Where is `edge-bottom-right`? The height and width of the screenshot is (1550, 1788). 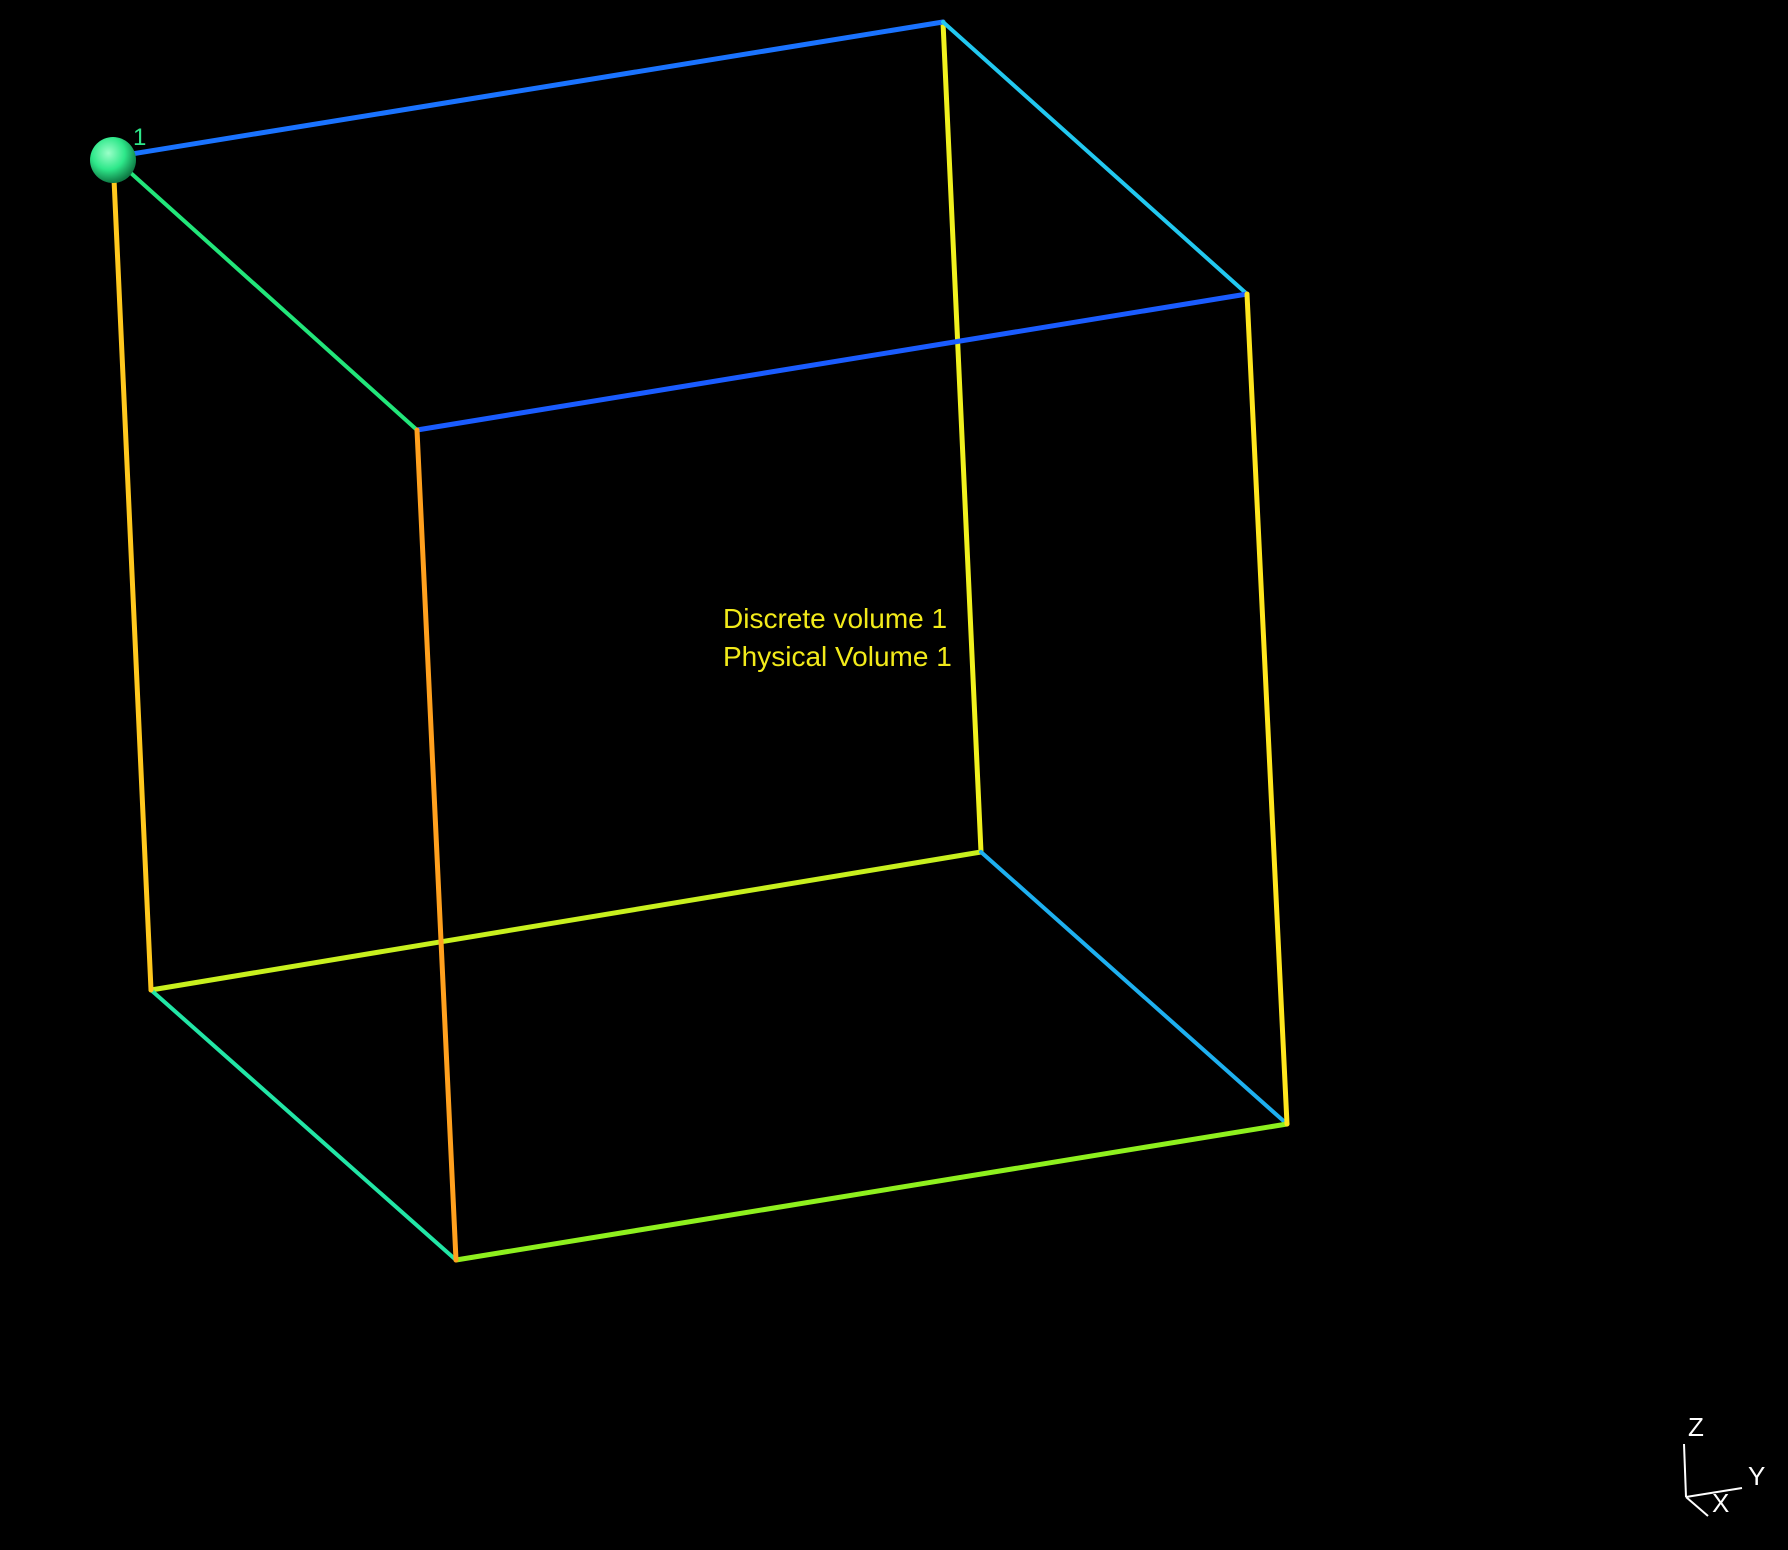
edge-bottom-right is located at coordinates (1134, 988).